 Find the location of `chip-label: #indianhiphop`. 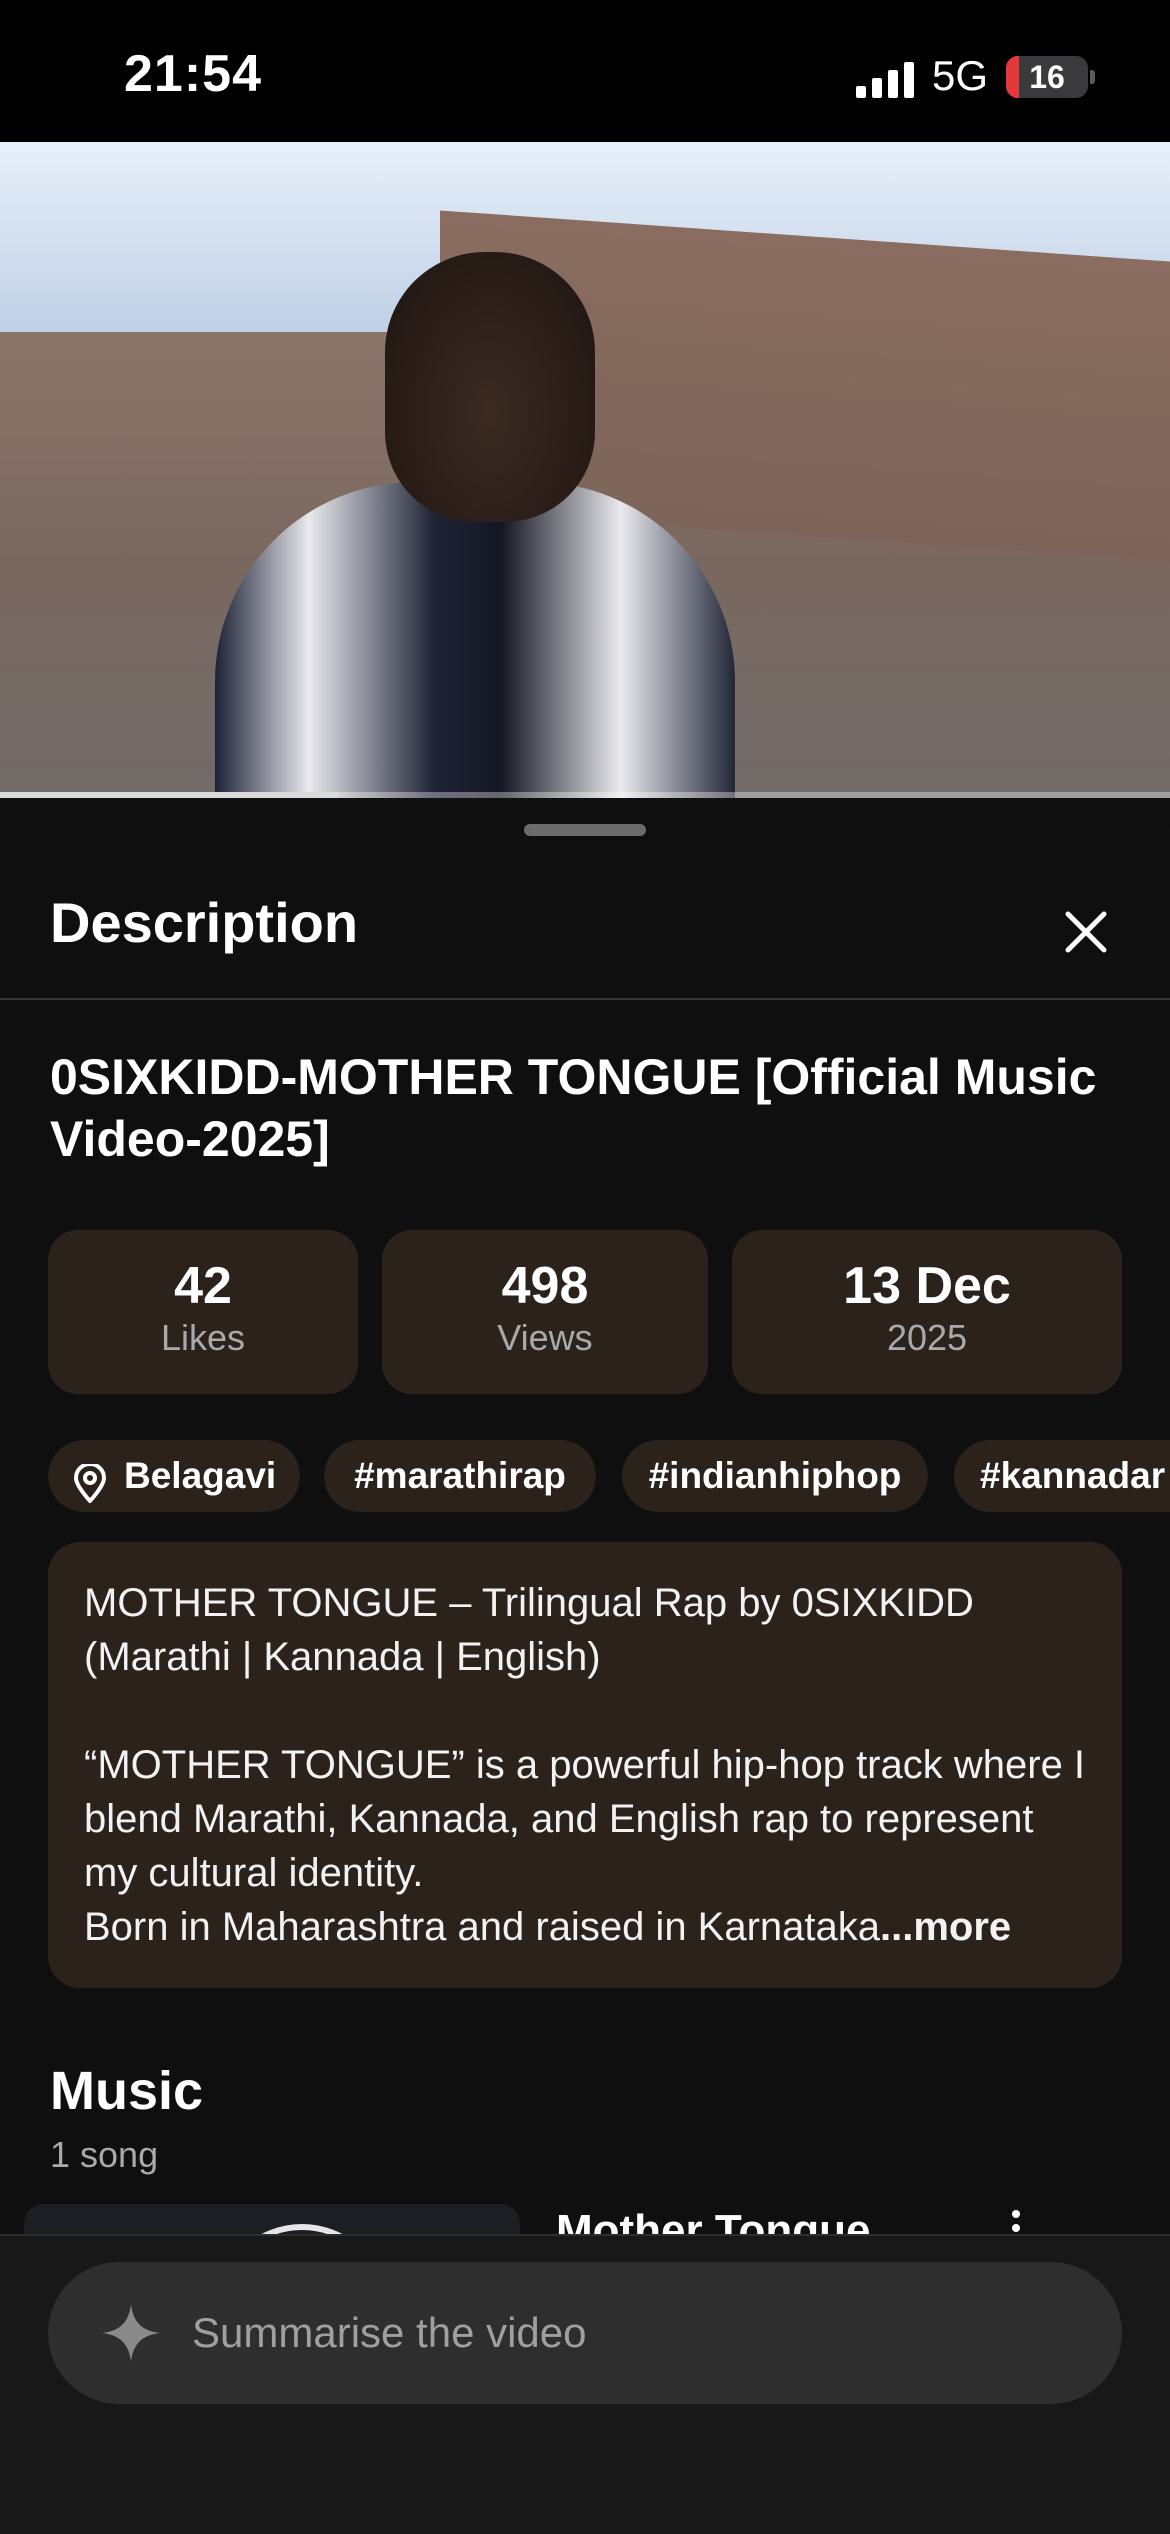

chip-label: #indianhiphop is located at coordinates (775, 1475).